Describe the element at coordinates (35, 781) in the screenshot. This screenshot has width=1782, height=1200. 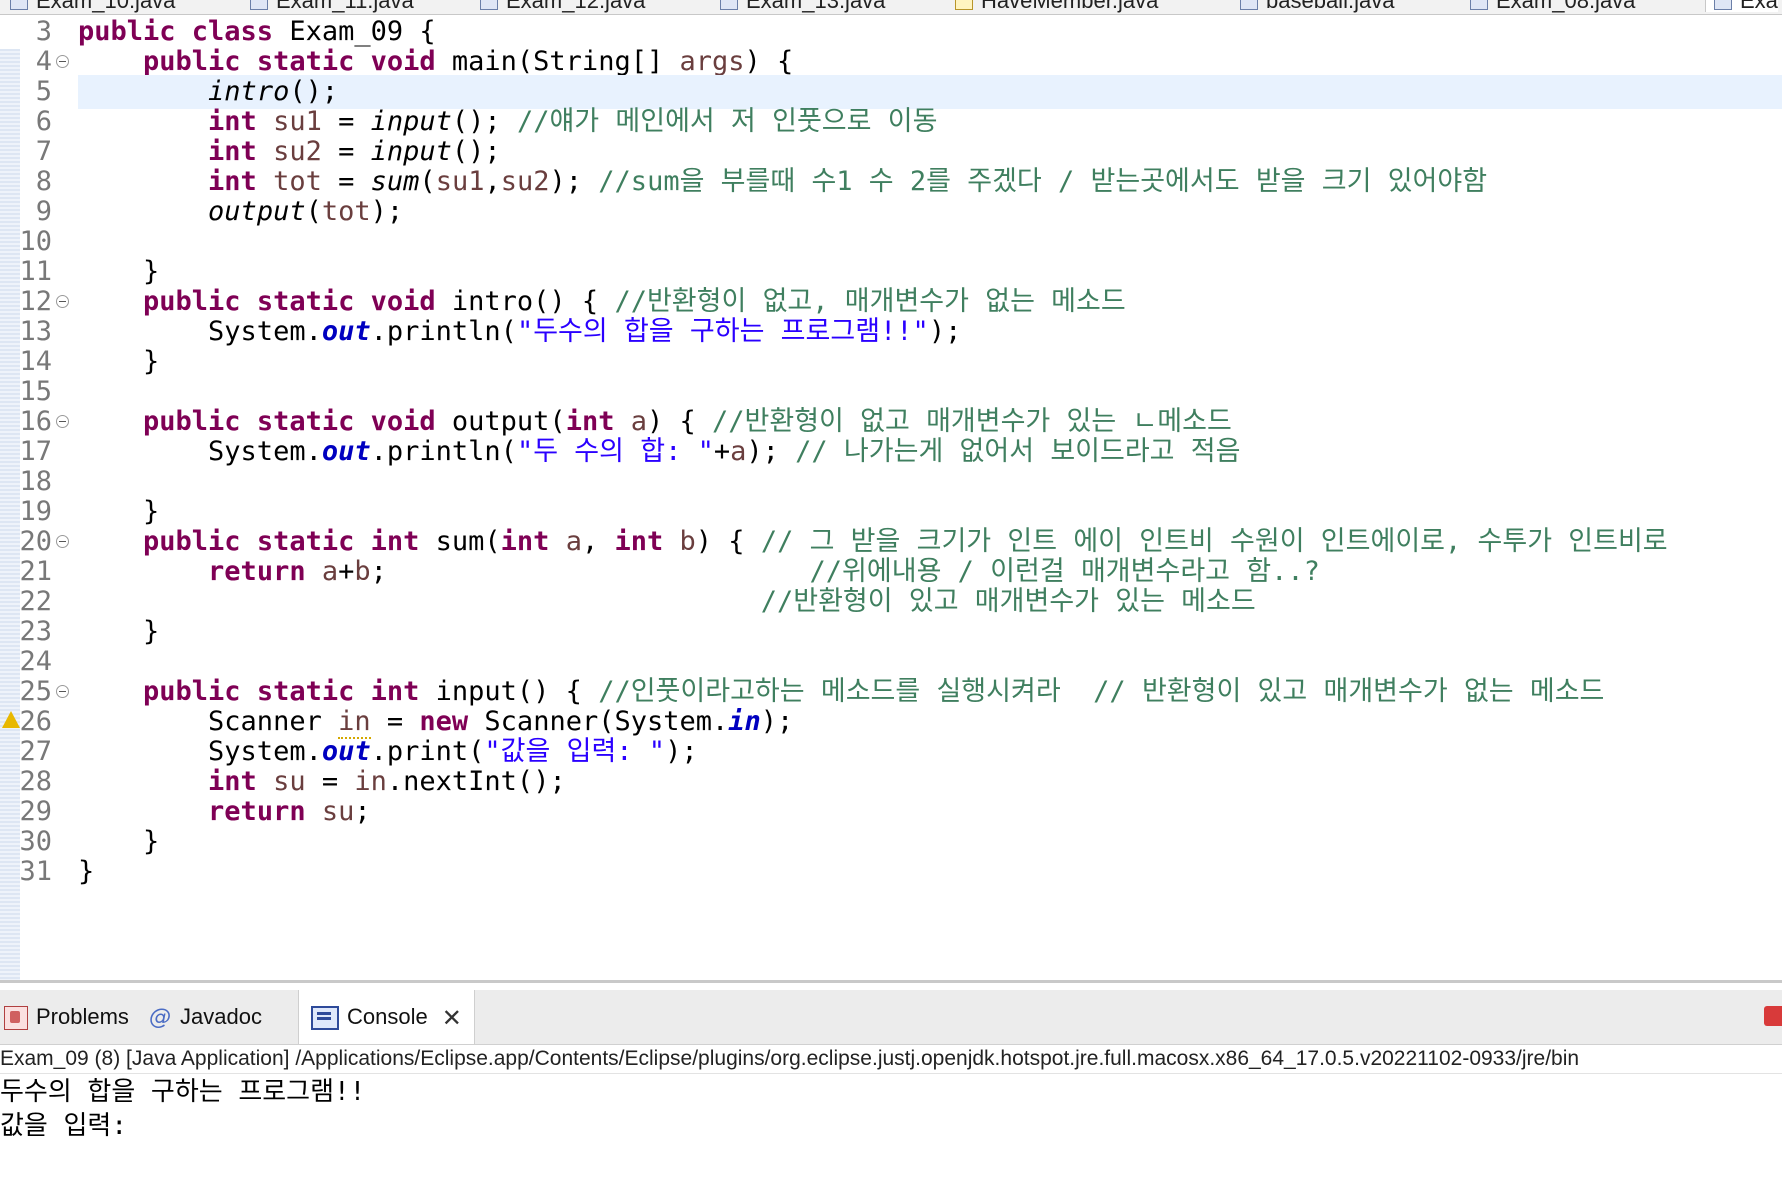
I see `line-number: 28` at that location.